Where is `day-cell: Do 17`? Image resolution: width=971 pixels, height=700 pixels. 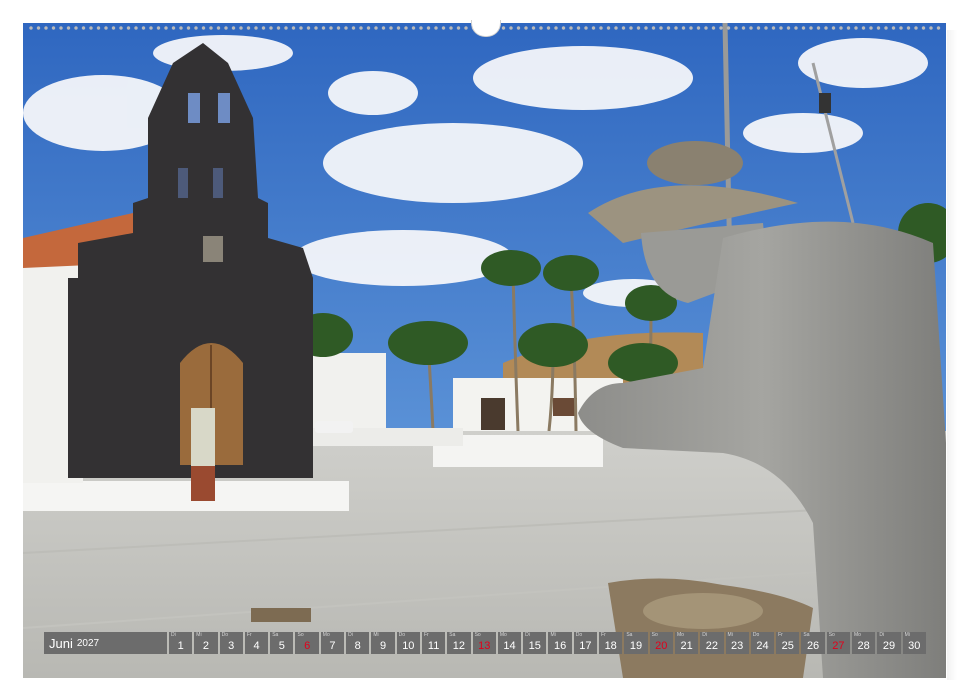 day-cell: Do 17 is located at coordinates (585, 643).